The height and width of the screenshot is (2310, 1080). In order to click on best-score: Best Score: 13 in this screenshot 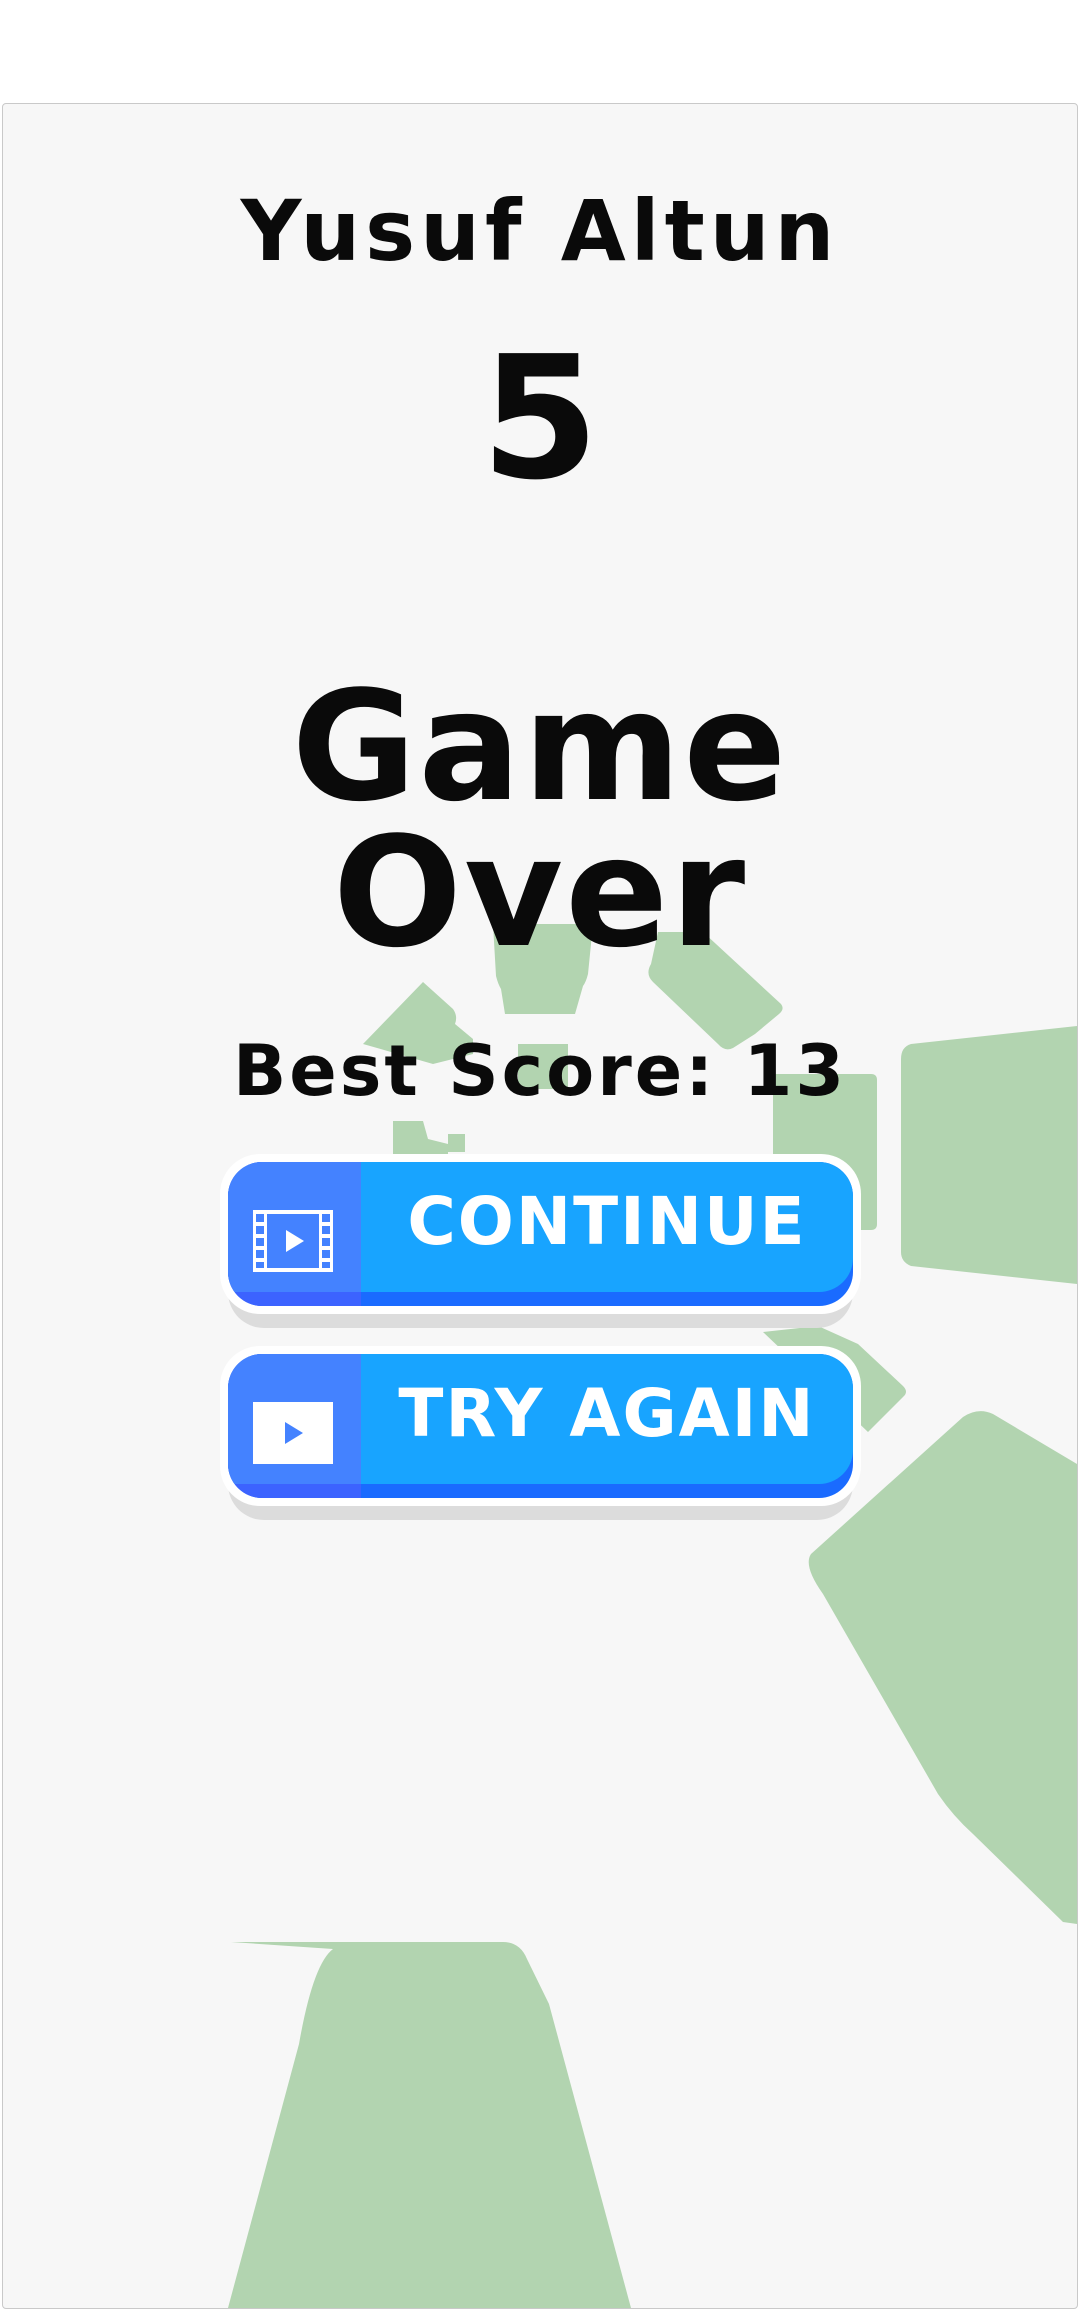, I will do `click(540, 1071)`.